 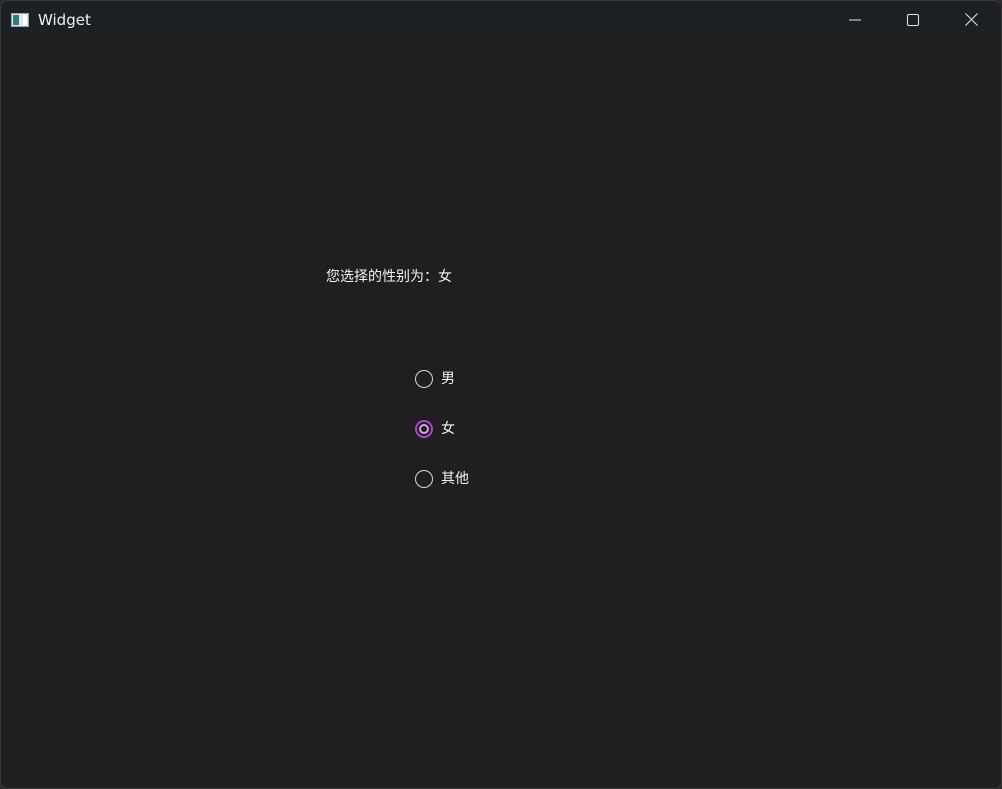 I want to click on maximize-icon, so click(x=913, y=19).